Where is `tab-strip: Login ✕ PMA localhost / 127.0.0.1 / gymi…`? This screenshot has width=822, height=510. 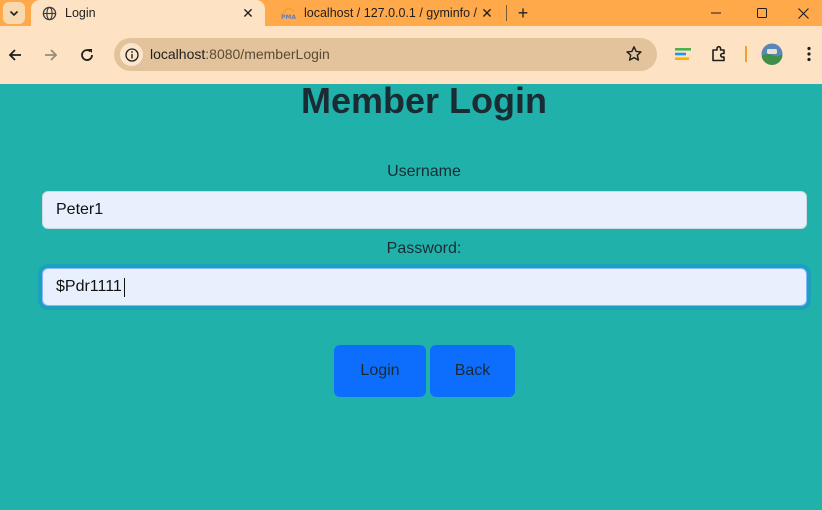 tab-strip: Login ✕ PMA localhost / 127.0.0.1 / gymi… is located at coordinates (411, 13).